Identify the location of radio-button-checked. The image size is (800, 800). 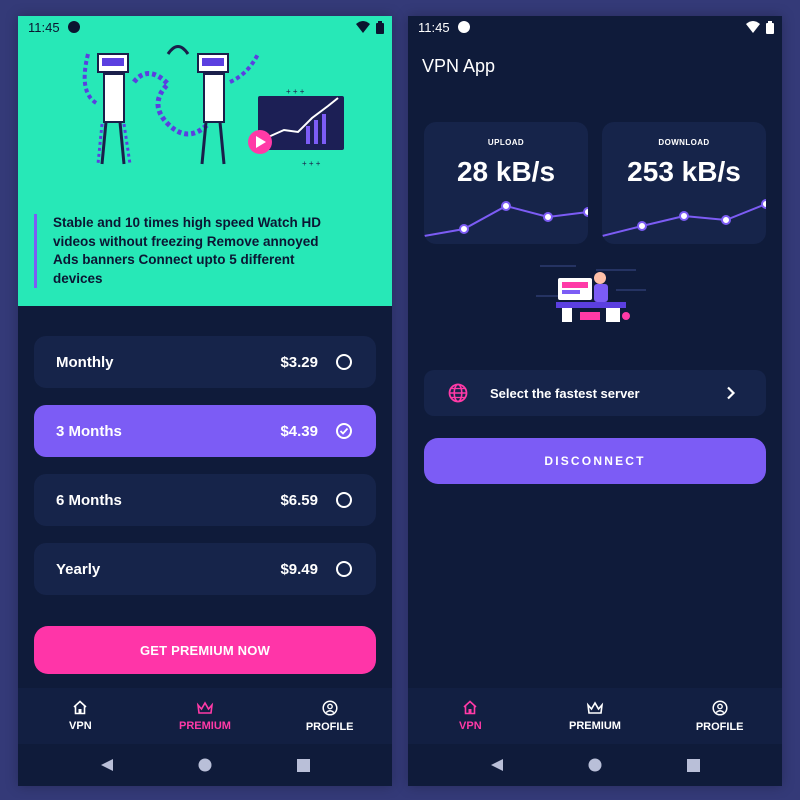
(344, 431).